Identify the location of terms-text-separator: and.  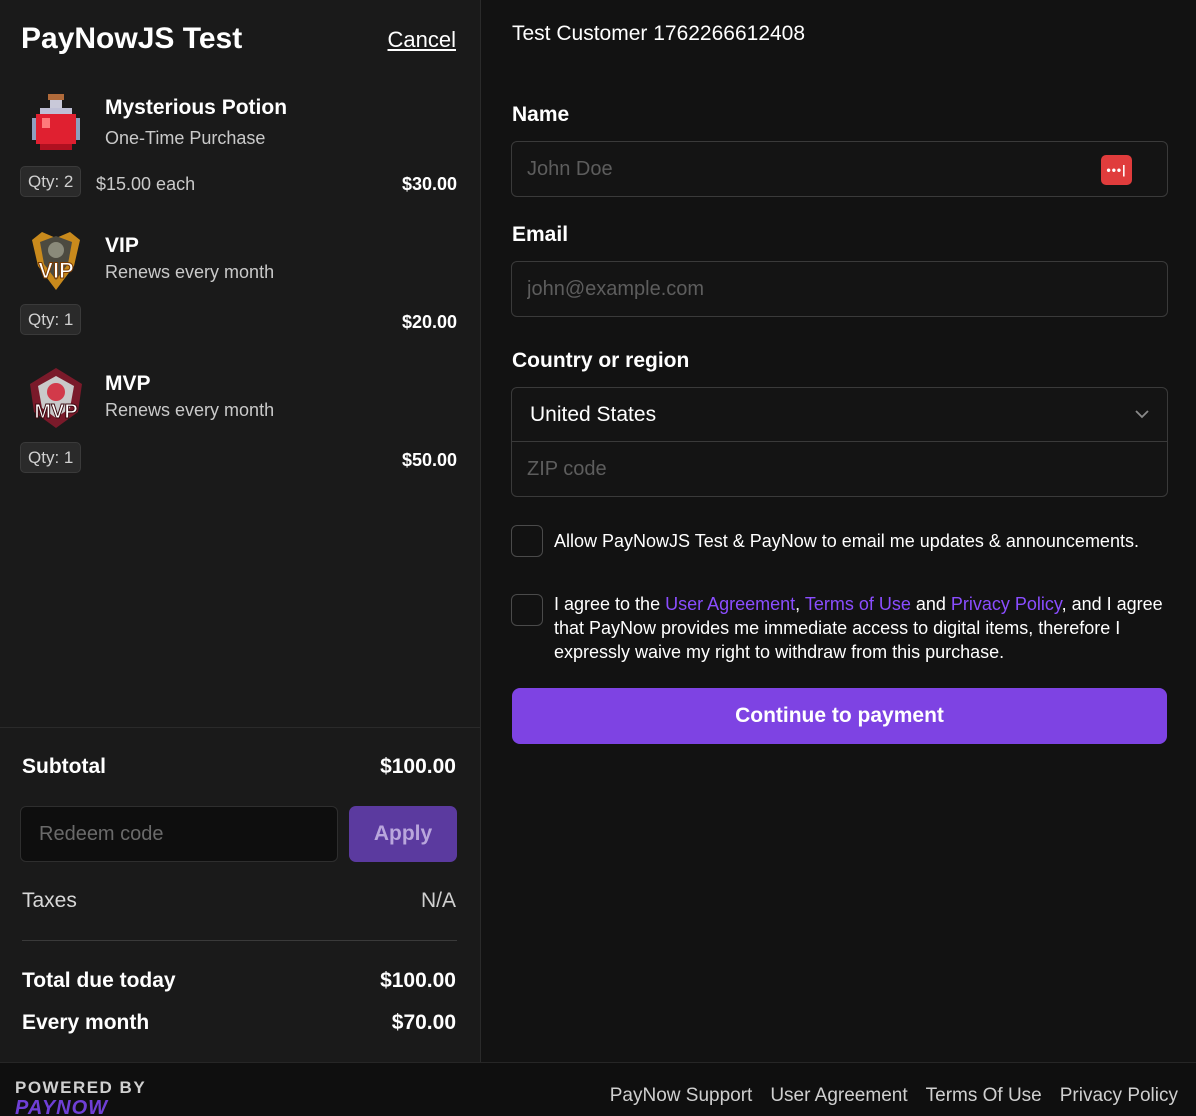
(930, 604).